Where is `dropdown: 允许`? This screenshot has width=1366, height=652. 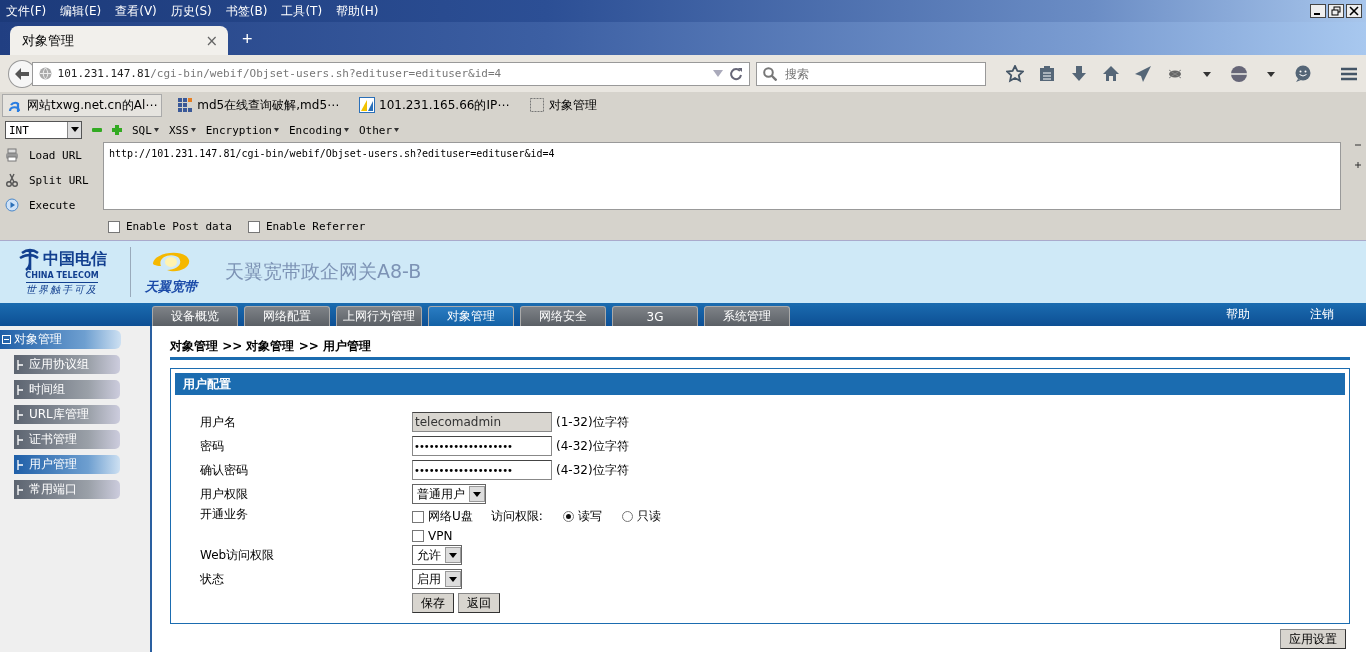
dropdown: 允许 is located at coordinates (437, 555).